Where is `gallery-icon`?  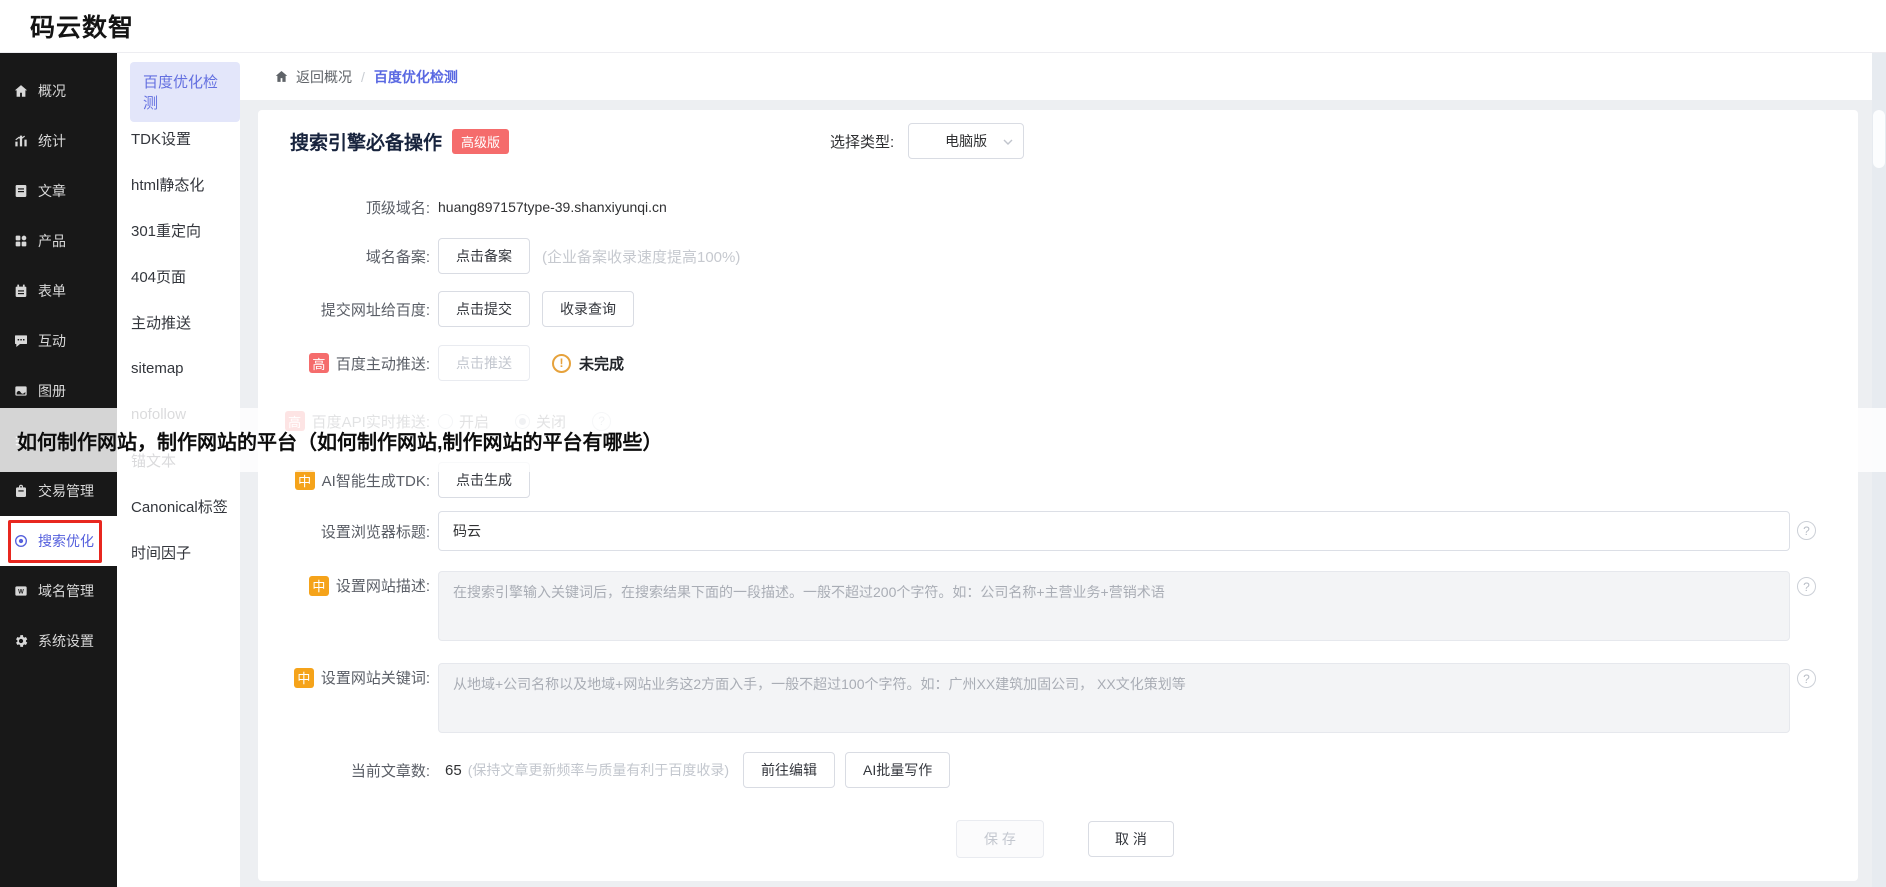
gallery-icon is located at coordinates (21, 391).